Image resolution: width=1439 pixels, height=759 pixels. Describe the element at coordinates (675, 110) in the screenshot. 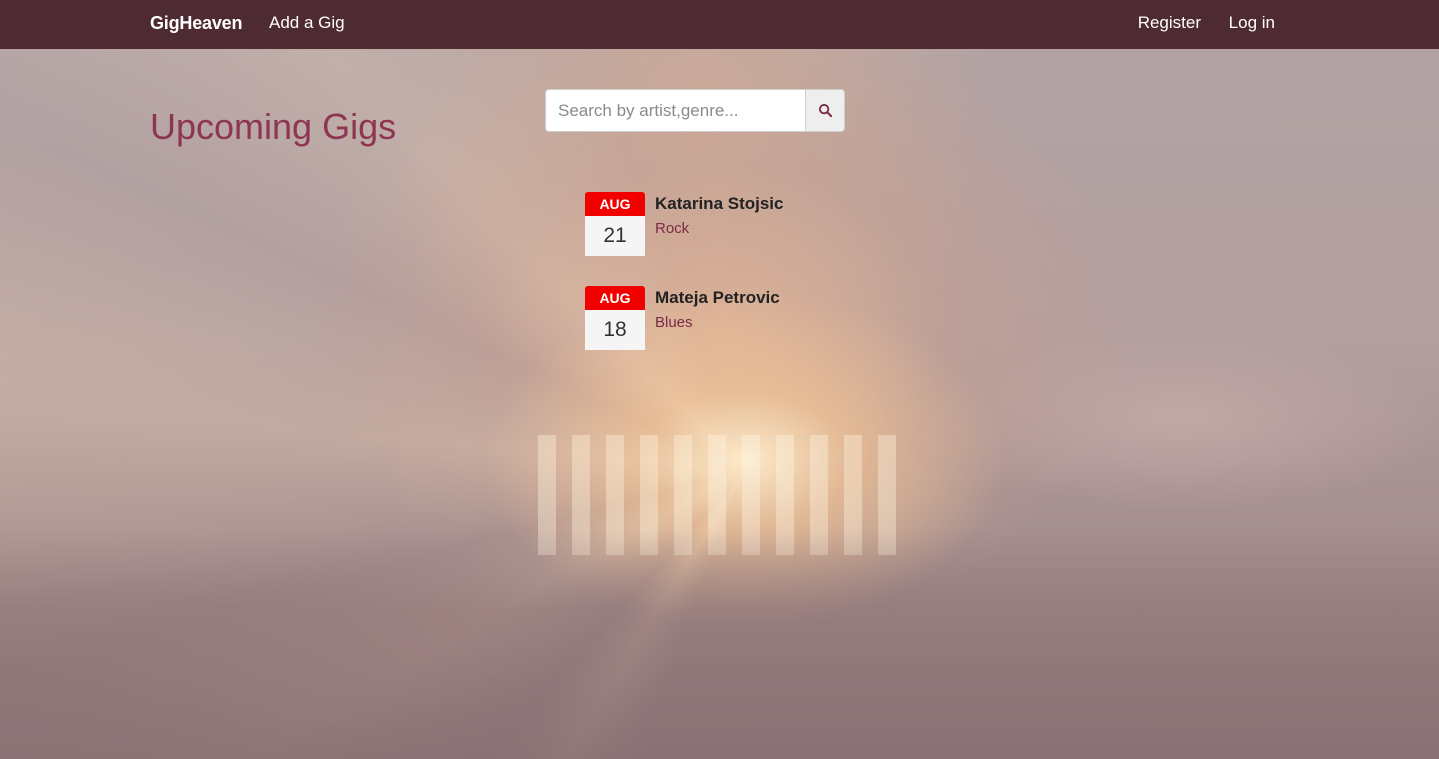

I see `search-input` at that location.